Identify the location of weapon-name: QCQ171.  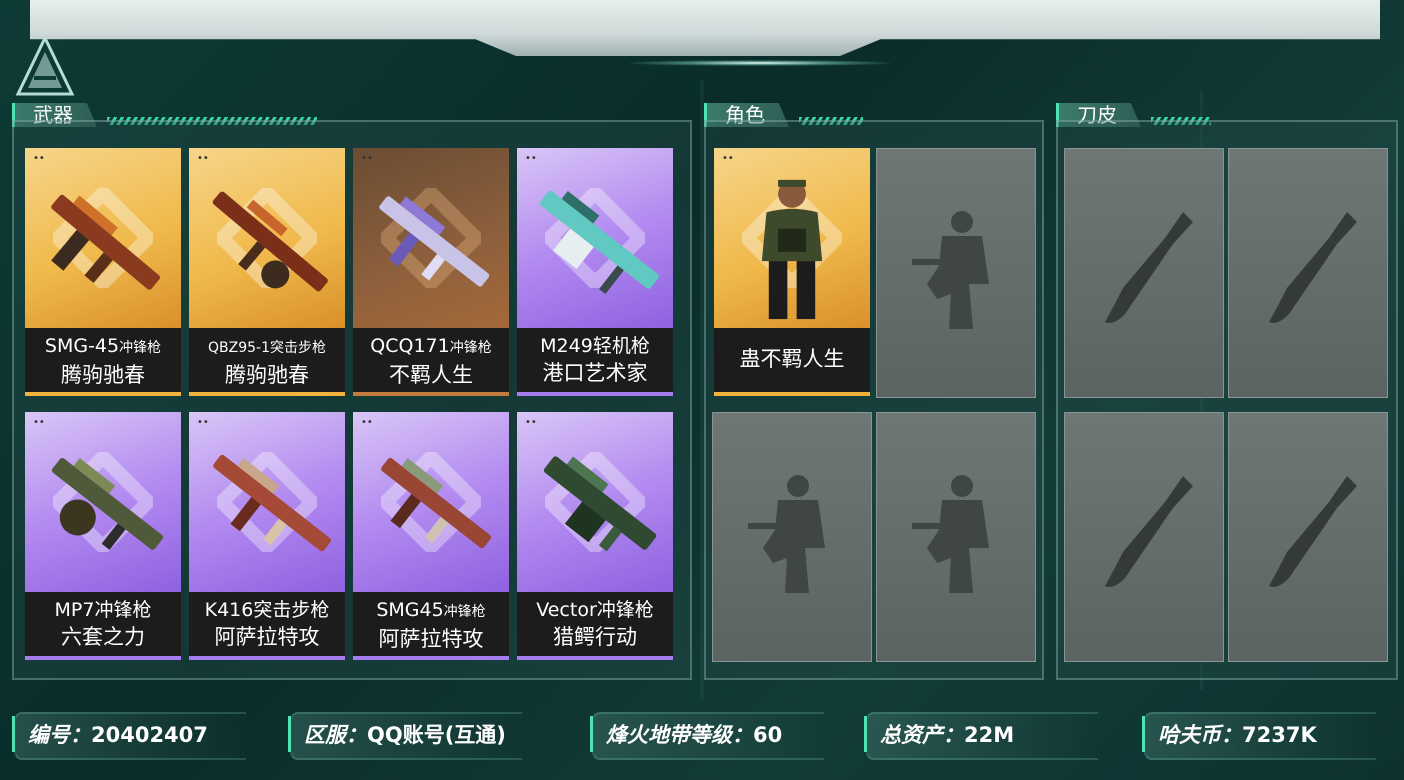
(410, 346).